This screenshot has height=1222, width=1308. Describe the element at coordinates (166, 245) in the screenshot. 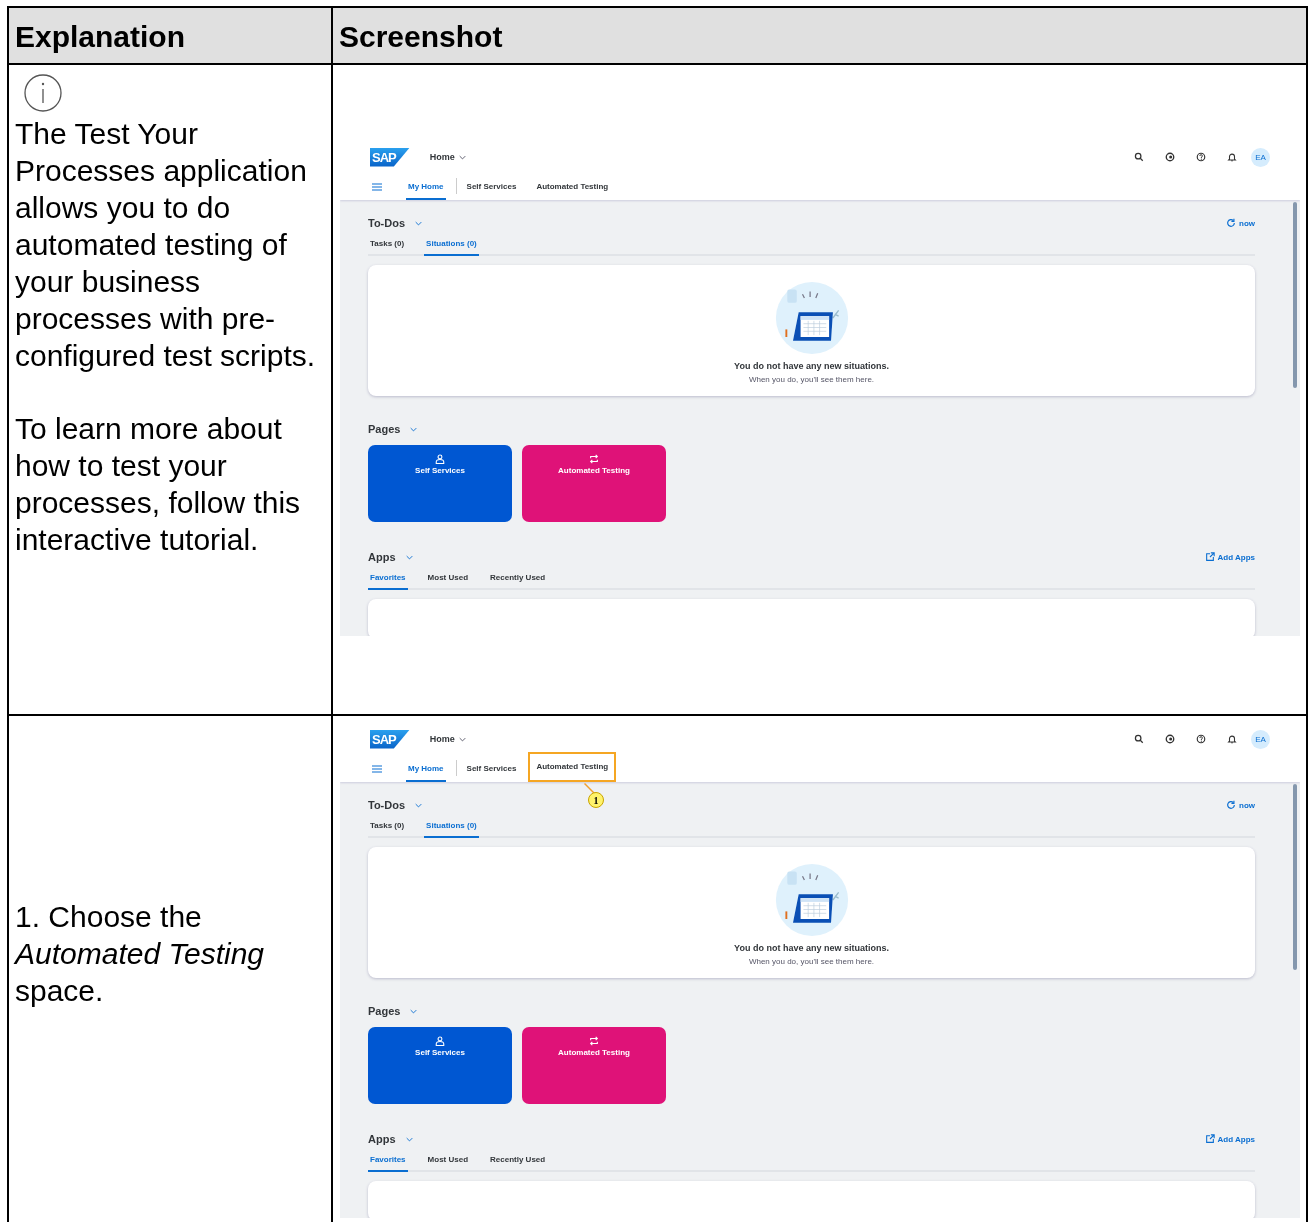

I see `explanation-text: The Test Your Processes application allows you to do automated testing of your business processes with pre-configured test scripts.` at that location.